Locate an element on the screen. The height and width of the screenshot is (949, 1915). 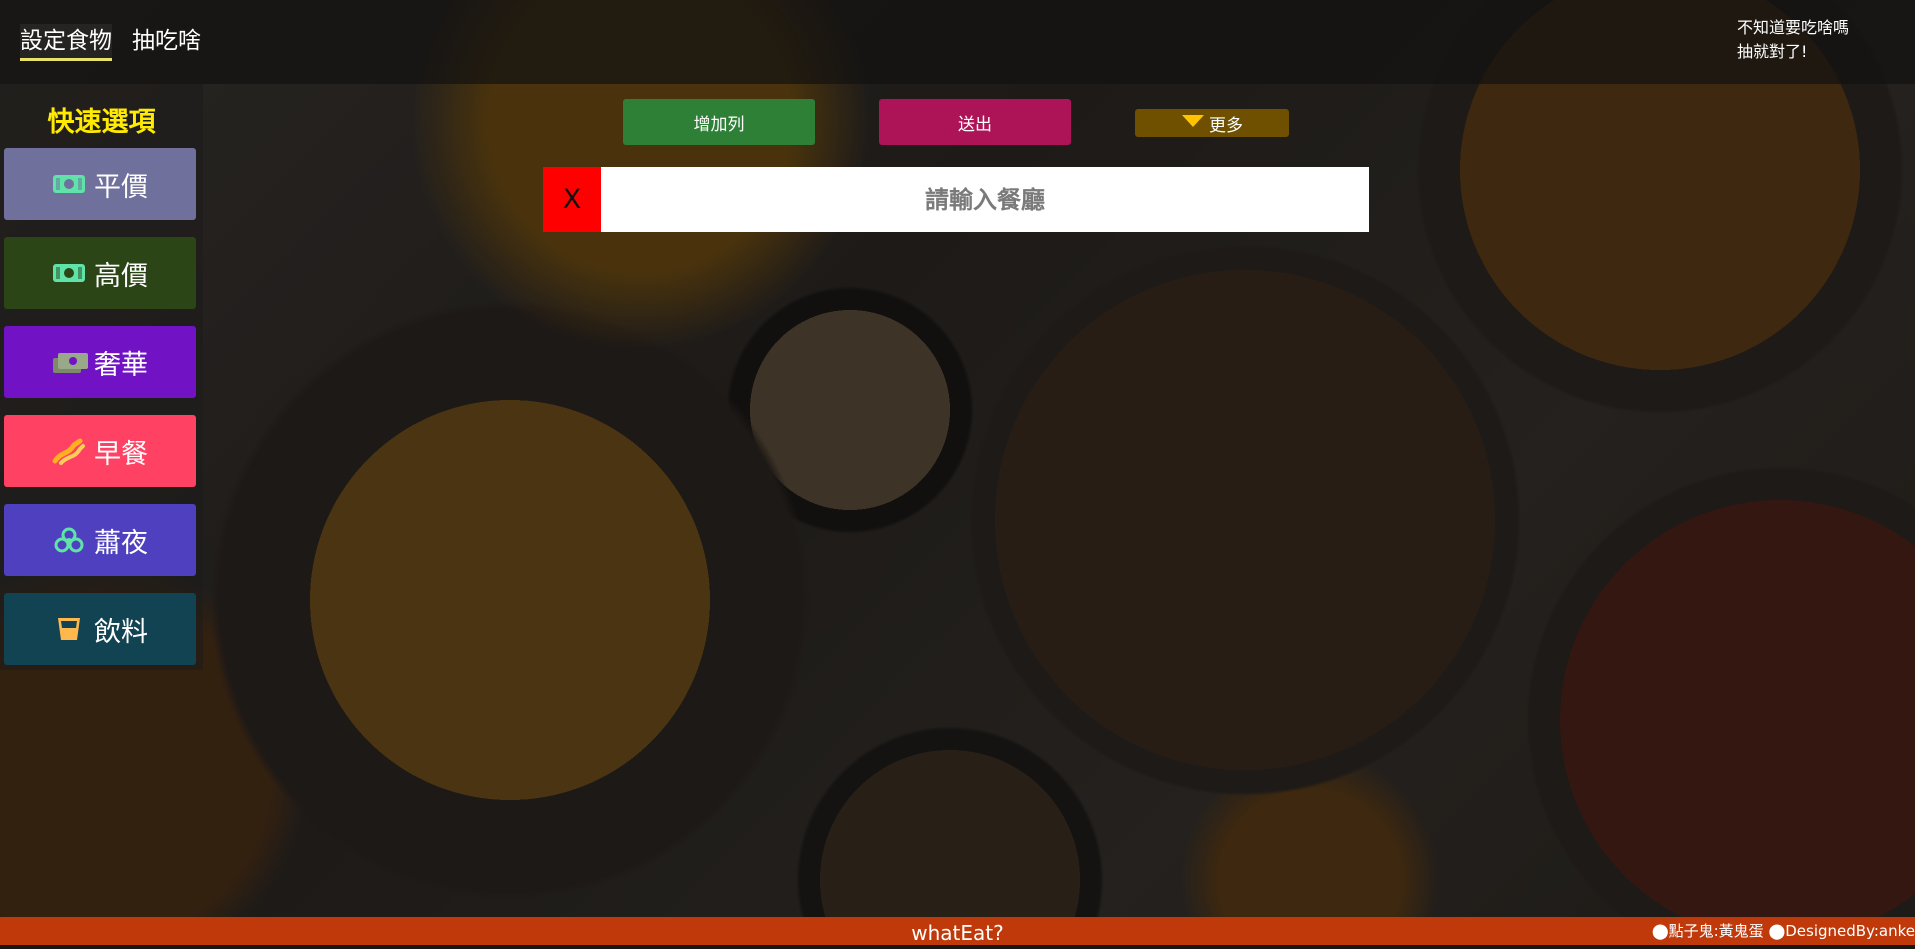
cup-icon is located at coordinates (69, 629).